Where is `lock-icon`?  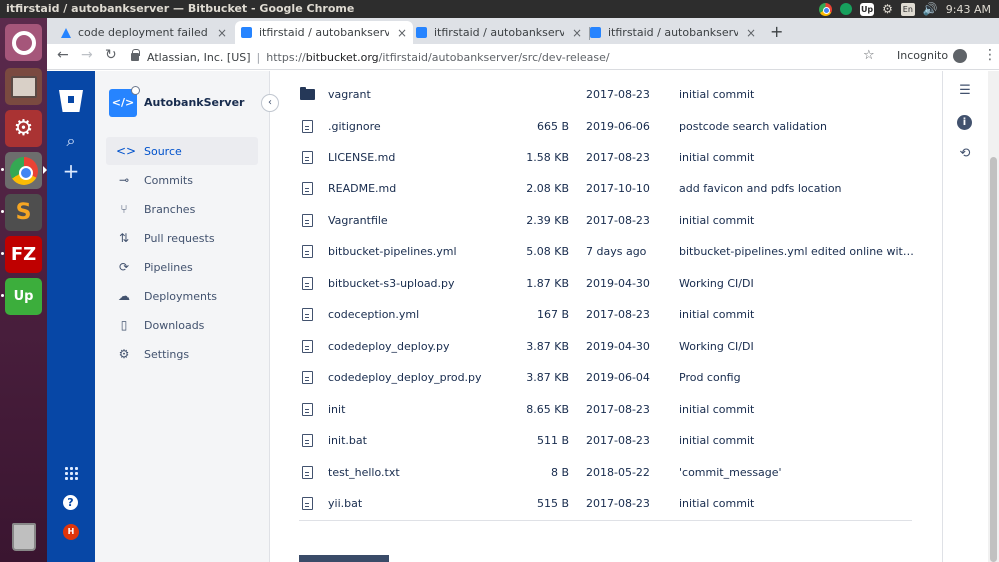
lock-icon is located at coordinates (135, 55).